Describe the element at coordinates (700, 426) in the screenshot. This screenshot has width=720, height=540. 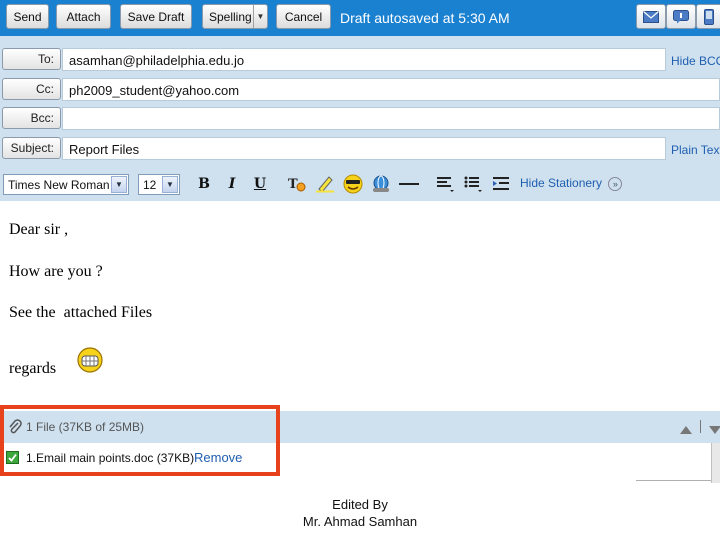
I see `divider` at that location.